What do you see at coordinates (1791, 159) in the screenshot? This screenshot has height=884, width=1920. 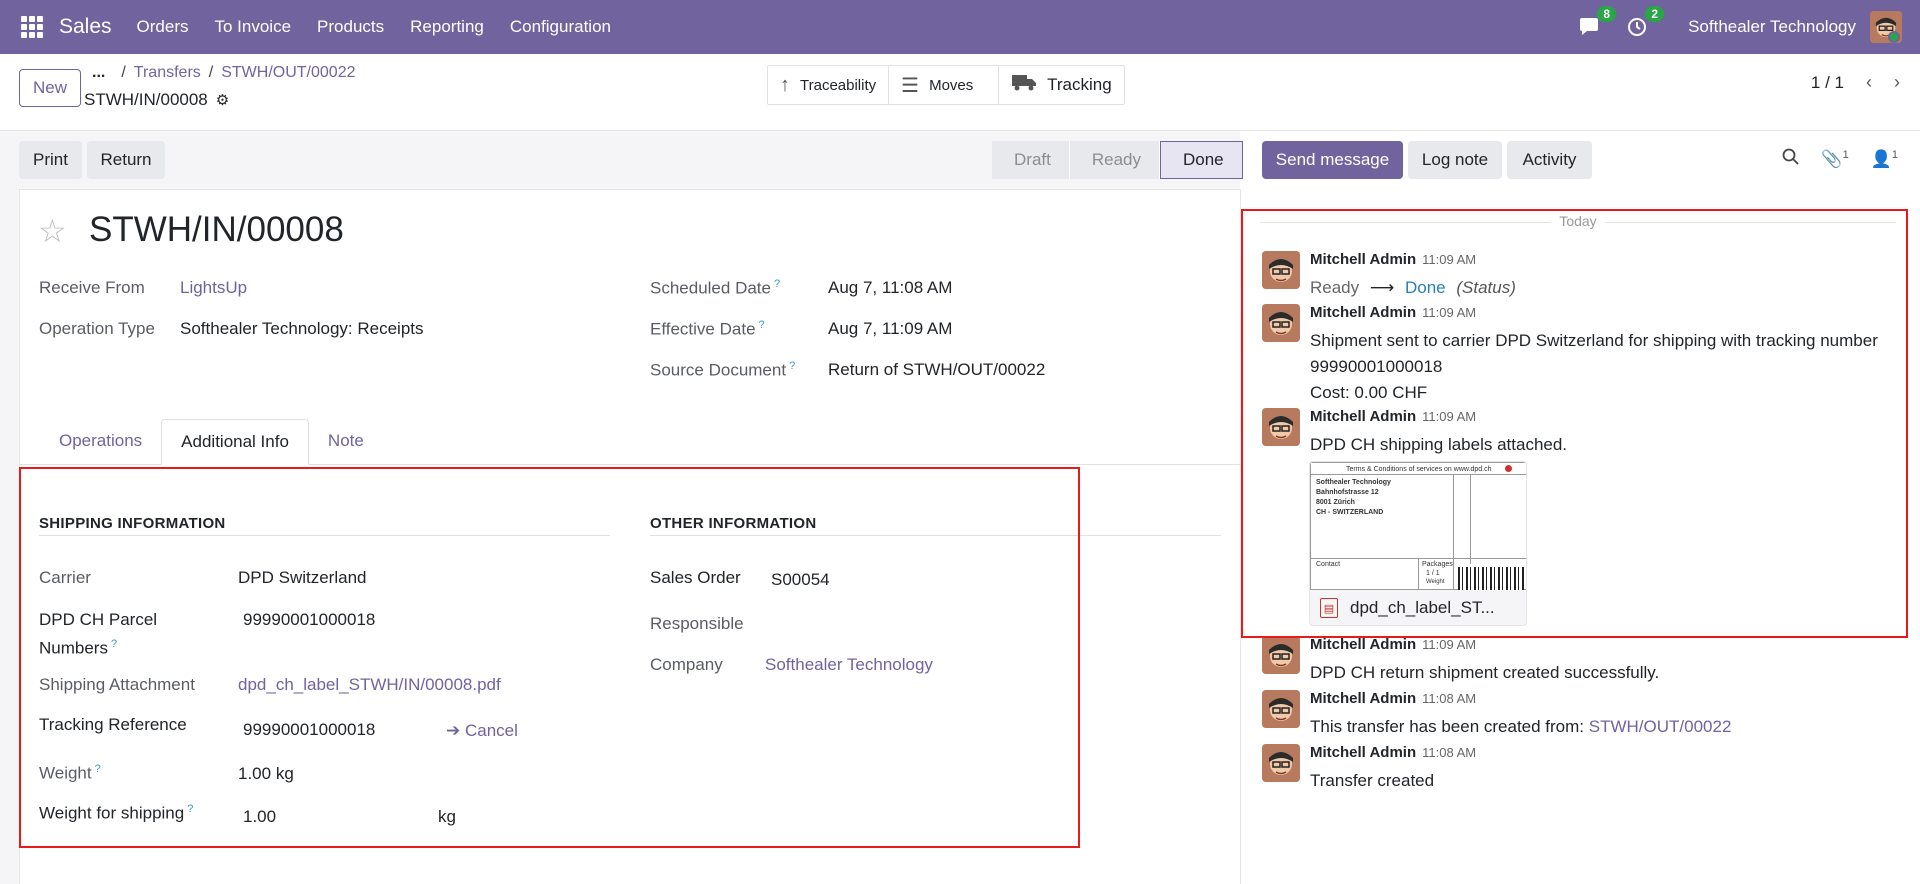 I see `search-icon` at bounding box center [1791, 159].